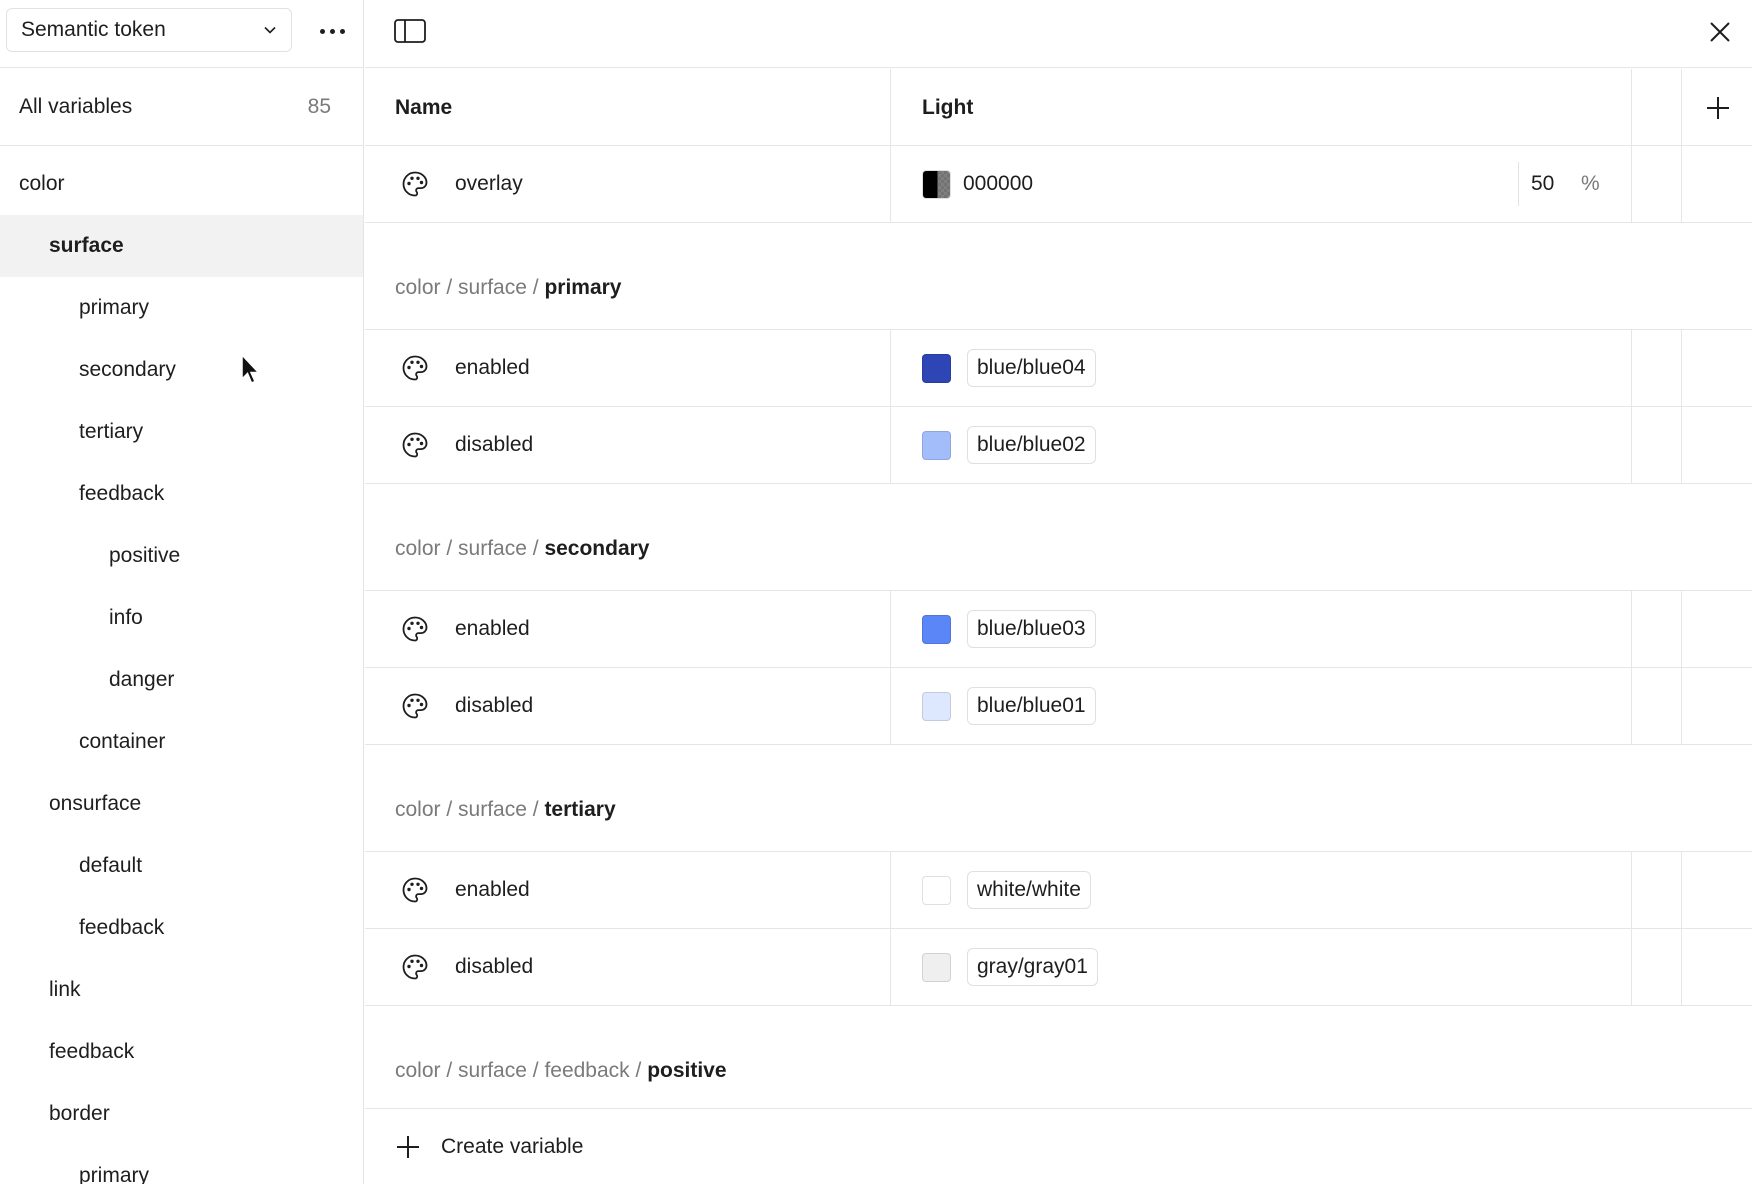  What do you see at coordinates (181, 866) in the screenshot?
I see `tree-item-default: default` at bounding box center [181, 866].